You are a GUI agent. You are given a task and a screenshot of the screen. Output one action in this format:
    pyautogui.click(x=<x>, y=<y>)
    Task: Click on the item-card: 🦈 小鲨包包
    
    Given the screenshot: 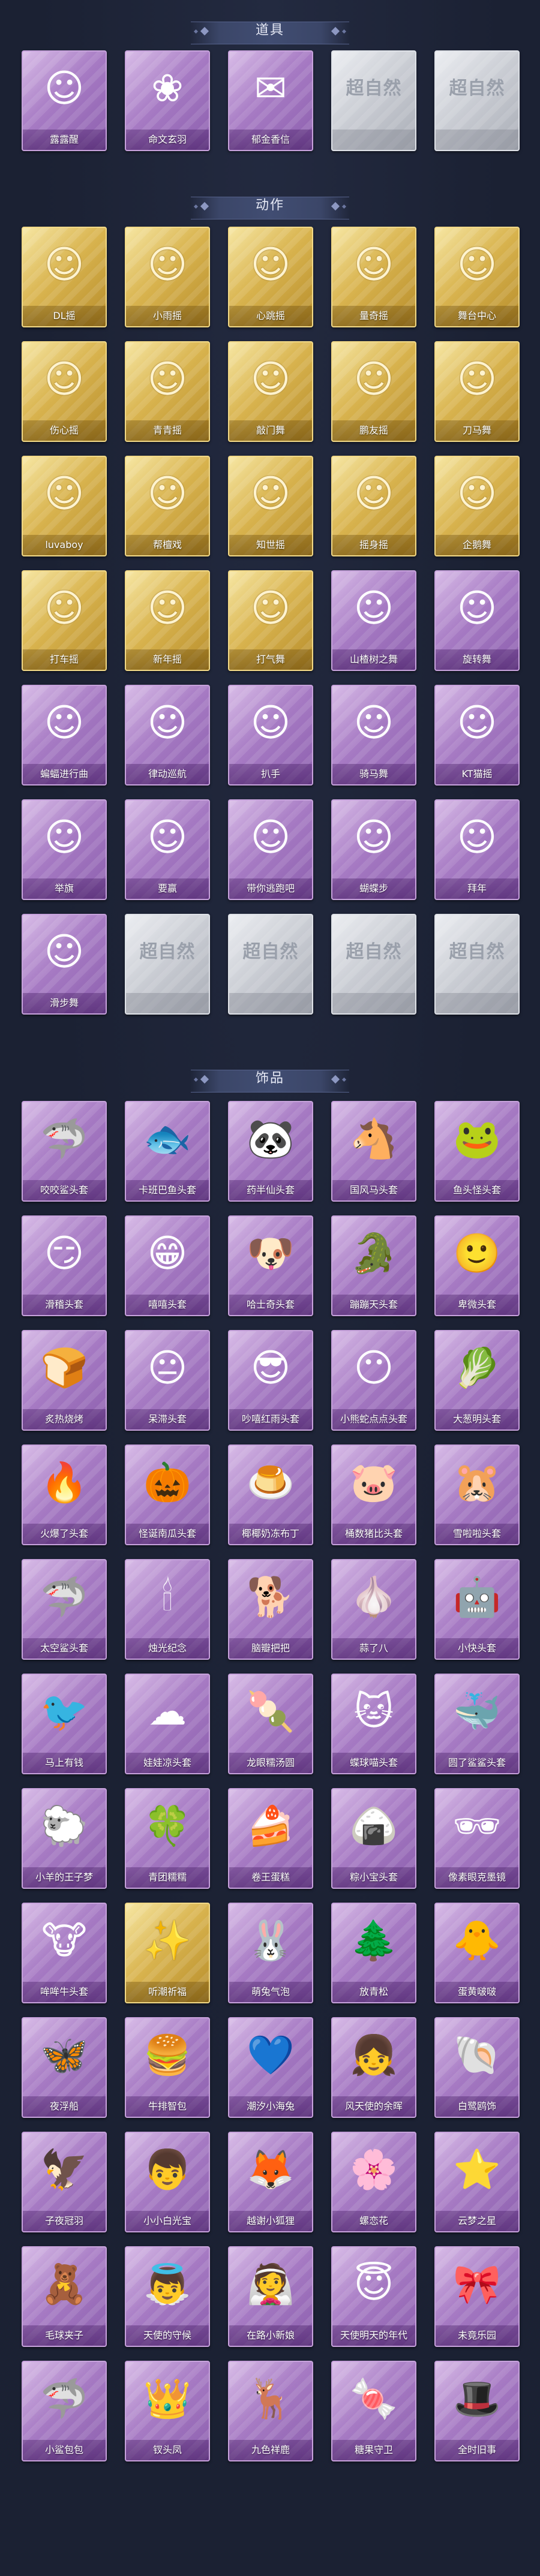 What is the action you would take?
    pyautogui.click(x=64, y=2411)
    